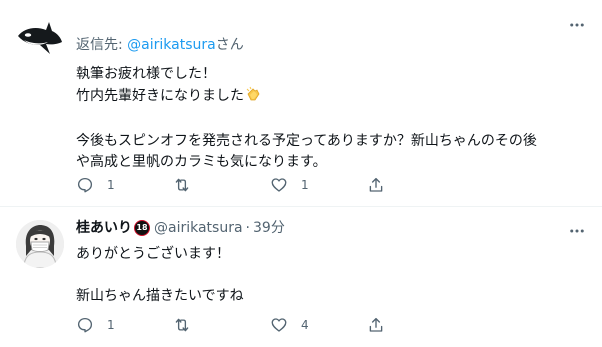 The height and width of the screenshot is (347, 602). What do you see at coordinates (146, 74) in the screenshot?
I see `tweet-text-line: 執筆お疲れ様でした！` at bounding box center [146, 74].